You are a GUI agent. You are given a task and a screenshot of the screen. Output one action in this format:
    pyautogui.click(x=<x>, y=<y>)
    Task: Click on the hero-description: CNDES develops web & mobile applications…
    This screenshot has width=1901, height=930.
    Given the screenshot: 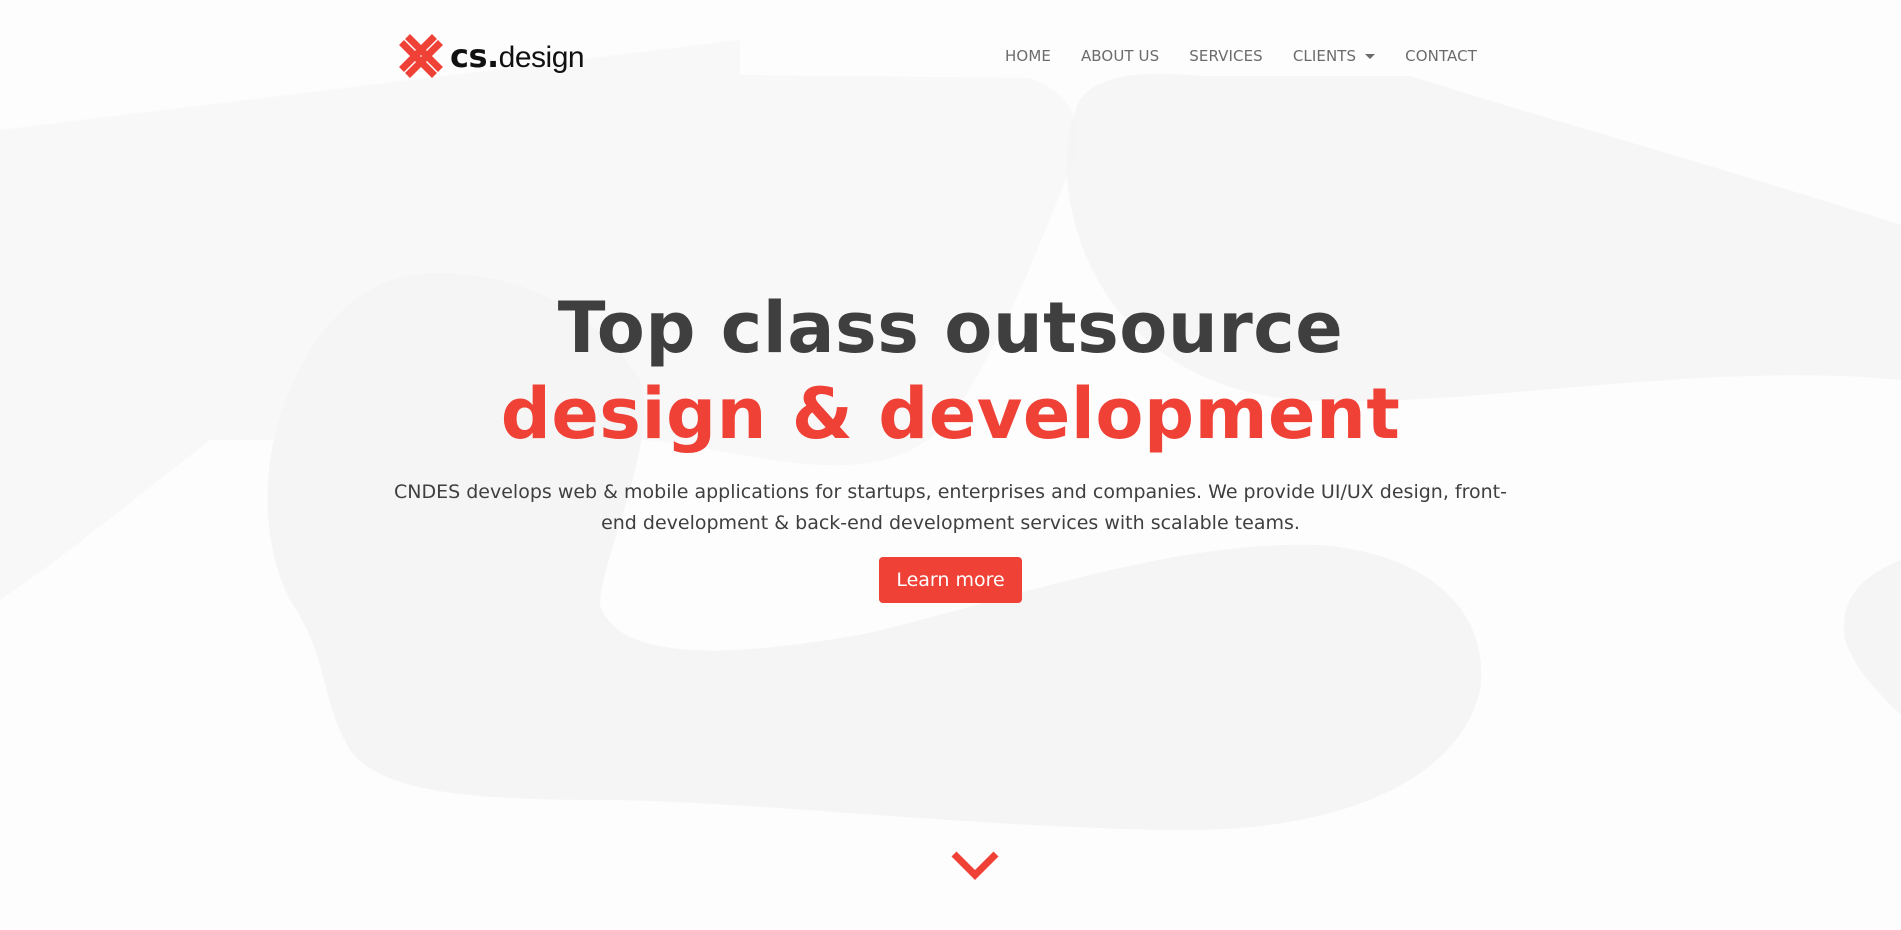 What is the action you would take?
    pyautogui.click(x=950, y=507)
    